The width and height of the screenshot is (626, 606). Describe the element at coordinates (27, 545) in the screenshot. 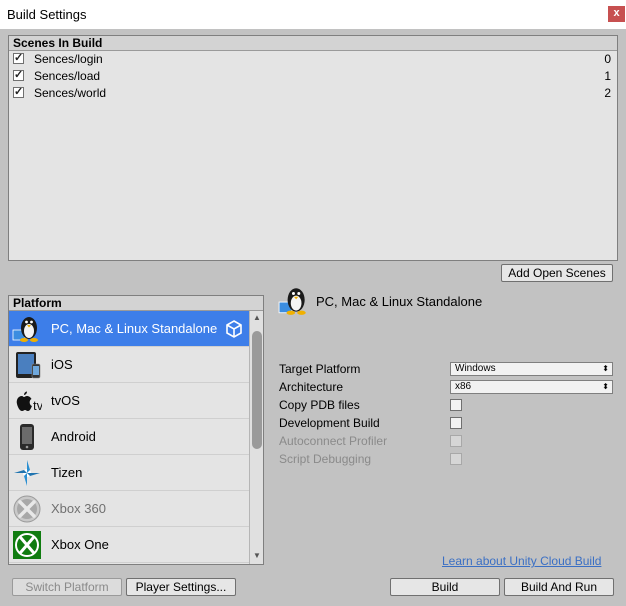

I see `xbox-one-icon` at that location.